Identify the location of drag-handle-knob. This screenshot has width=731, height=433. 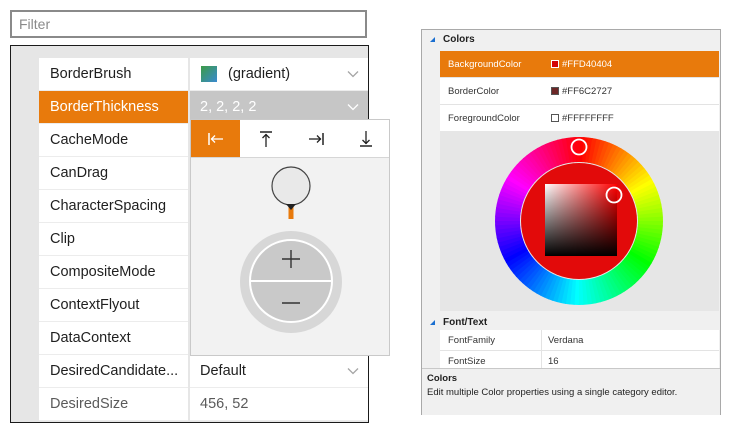
(291, 186).